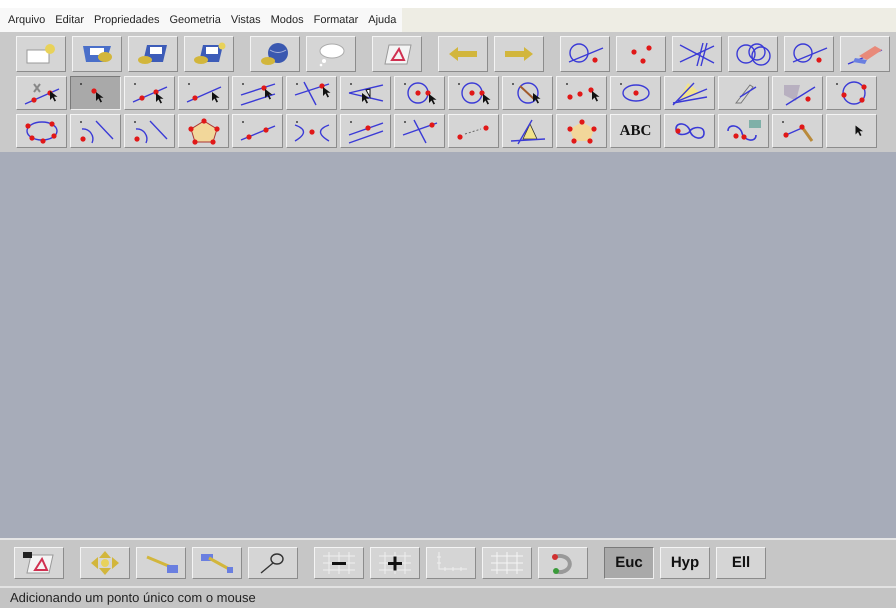 The image size is (896, 608). What do you see at coordinates (69, 20) in the screenshot?
I see `menu-item: Editar` at bounding box center [69, 20].